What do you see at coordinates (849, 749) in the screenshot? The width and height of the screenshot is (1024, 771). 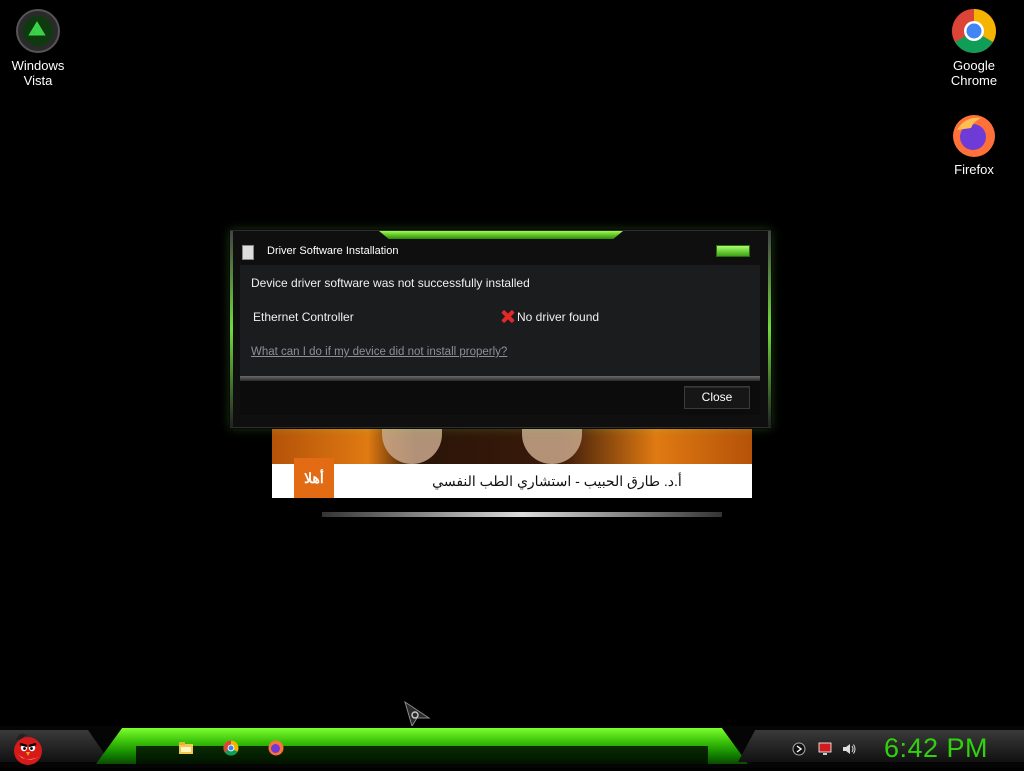 I see `volume-icon` at bounding box center [849, 749].